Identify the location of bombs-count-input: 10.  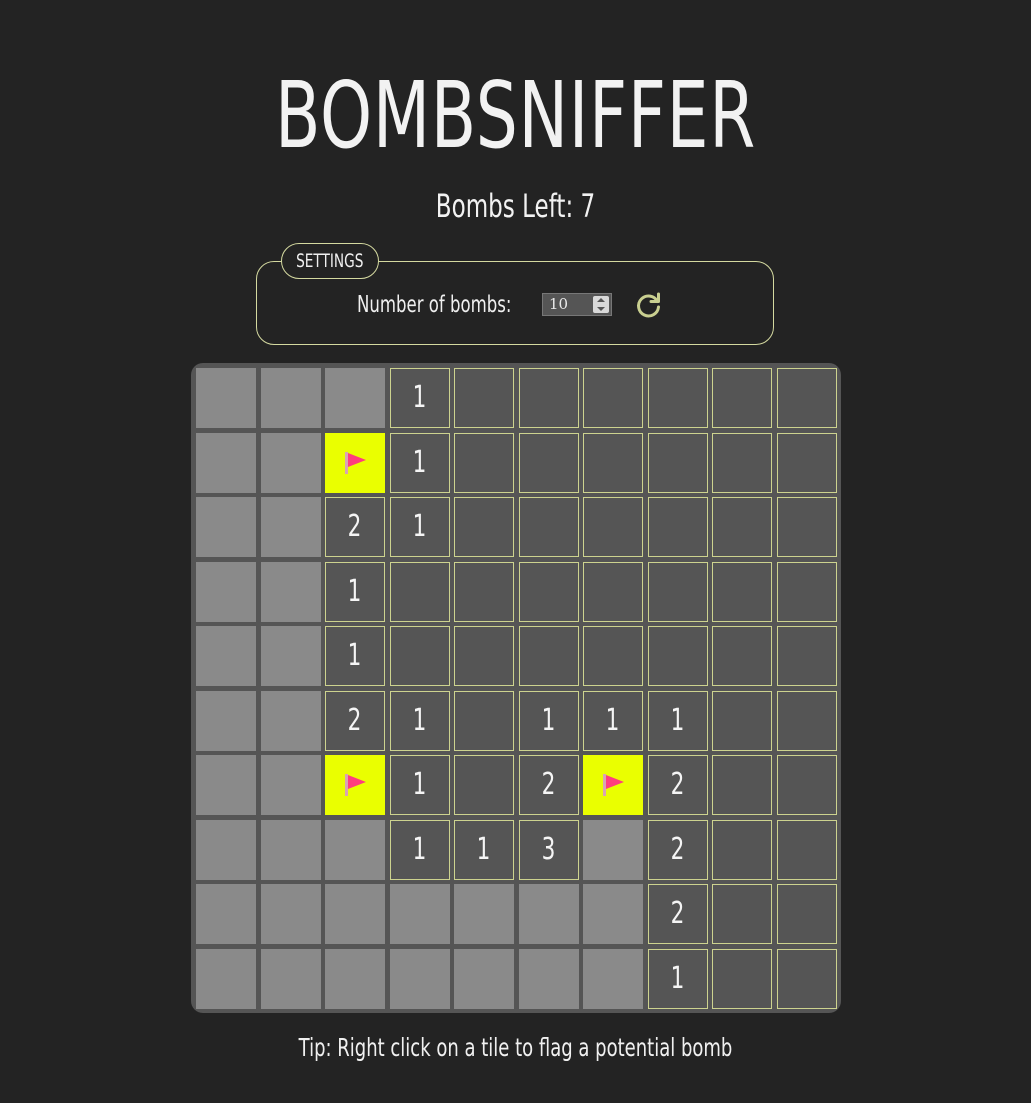
(577, 304).